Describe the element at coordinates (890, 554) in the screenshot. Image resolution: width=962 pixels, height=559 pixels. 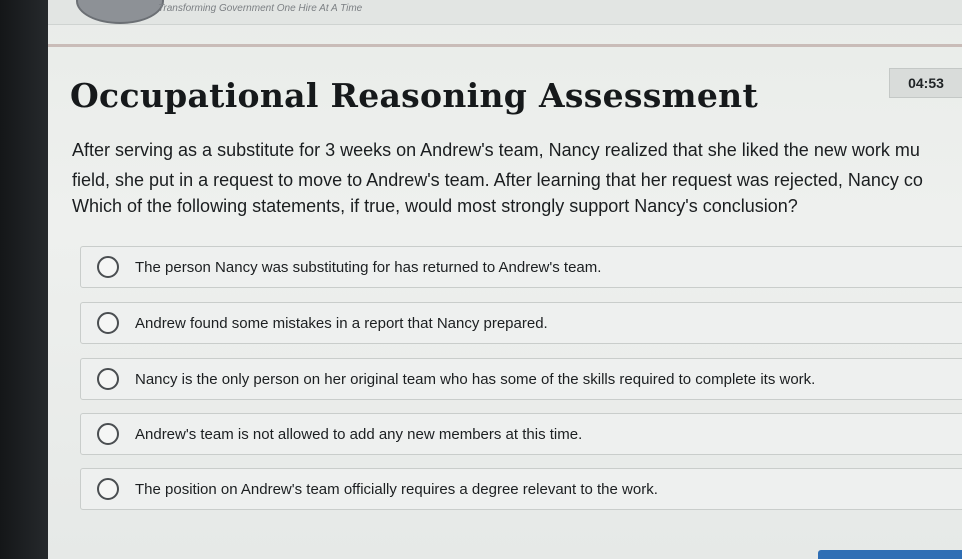
I see `next-button` at that location.